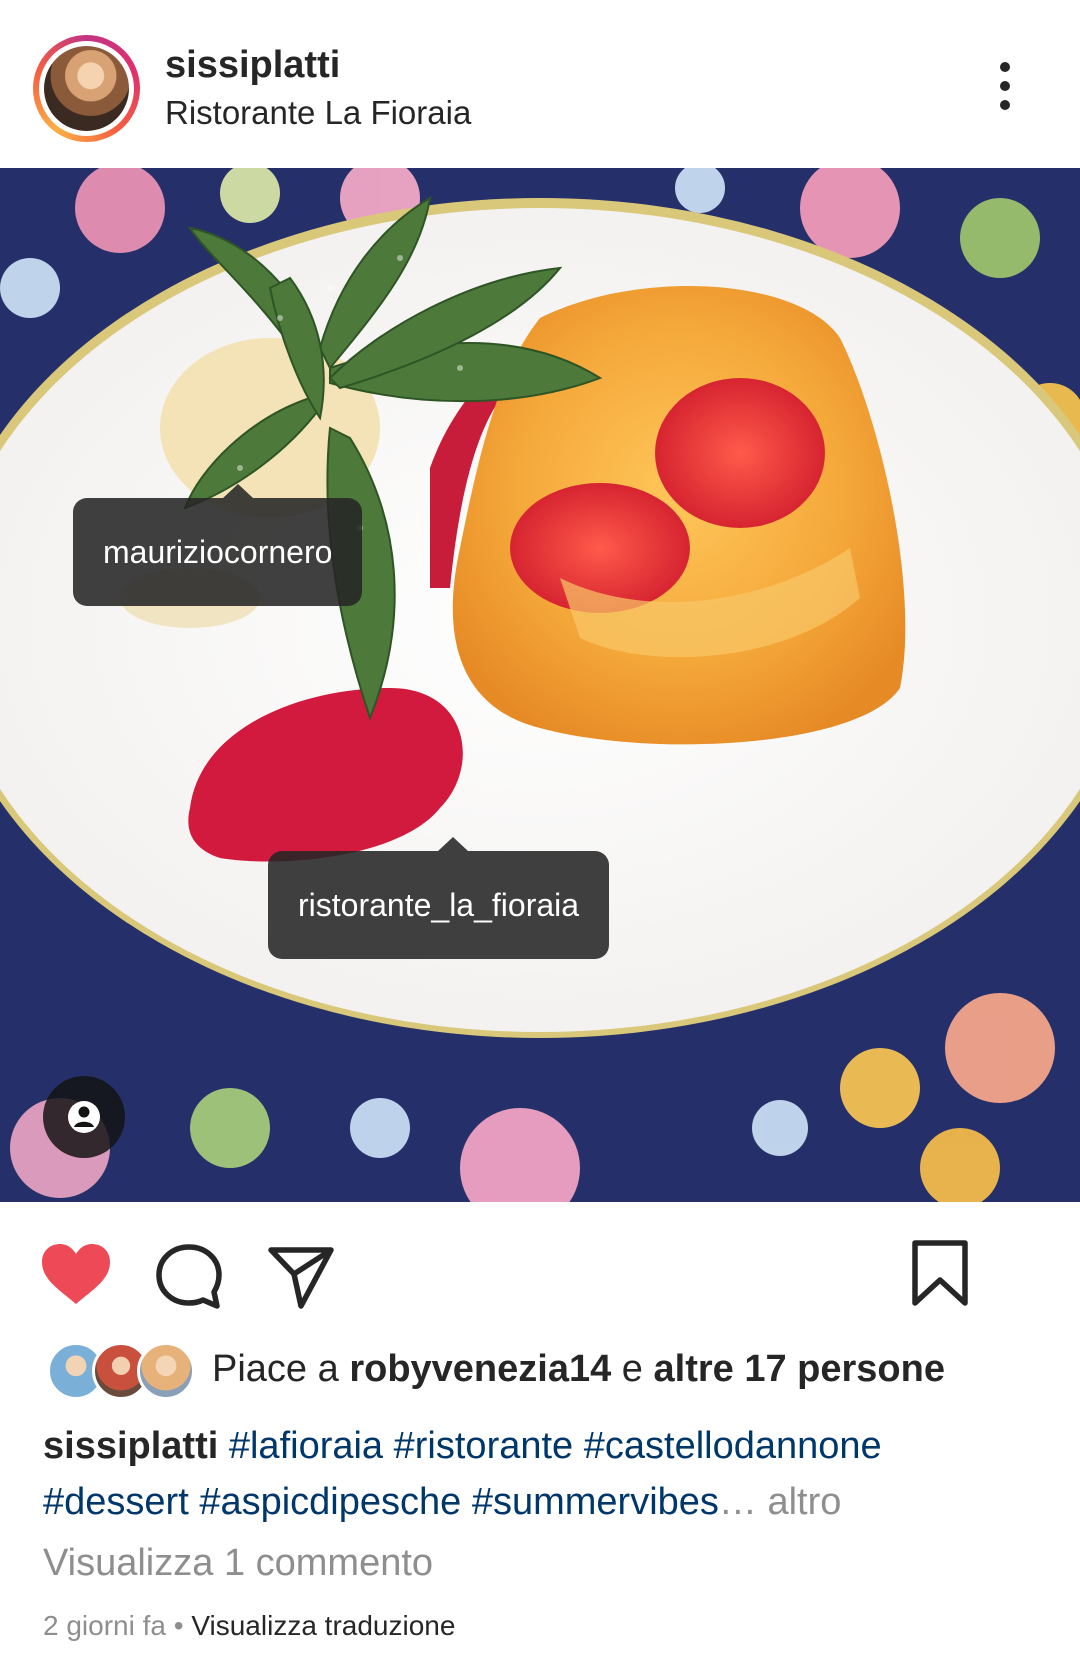 The image size is (1080, 1677). What do you see at coordinates (804, 1502) in the screenshot?
I see `caption-more-link: altro` at bounding box center [804, 1502].